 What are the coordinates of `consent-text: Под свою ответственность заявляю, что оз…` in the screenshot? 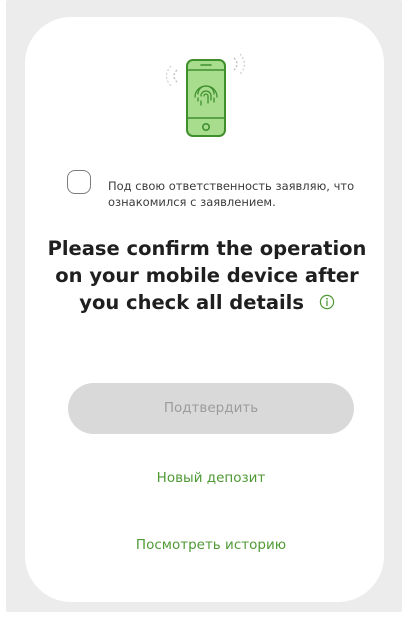 It's located at (231, 194).